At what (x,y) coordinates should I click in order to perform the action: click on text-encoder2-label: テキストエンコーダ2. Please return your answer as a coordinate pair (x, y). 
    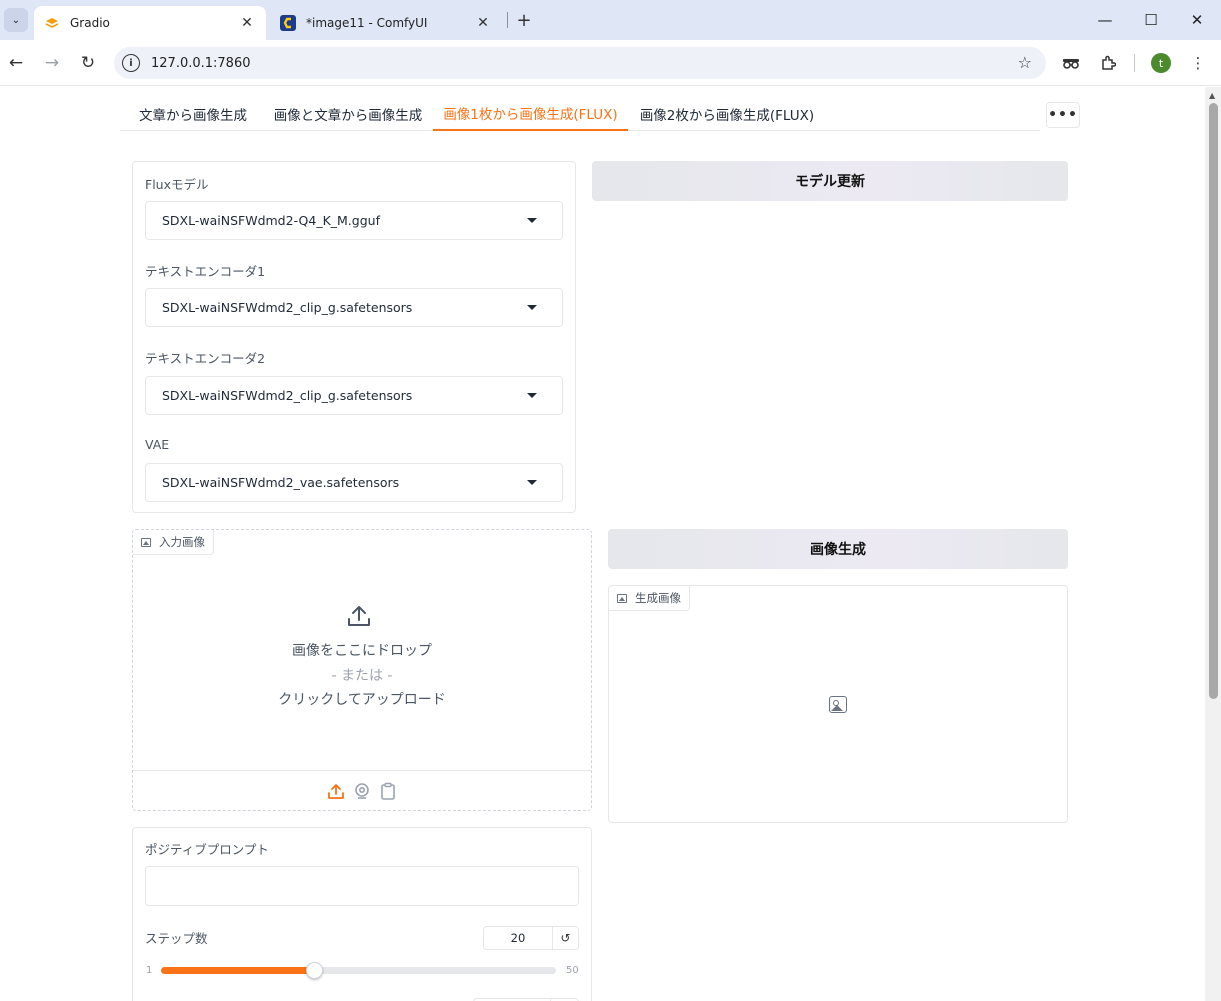
    Looking at the image, I should click on (205, 358).